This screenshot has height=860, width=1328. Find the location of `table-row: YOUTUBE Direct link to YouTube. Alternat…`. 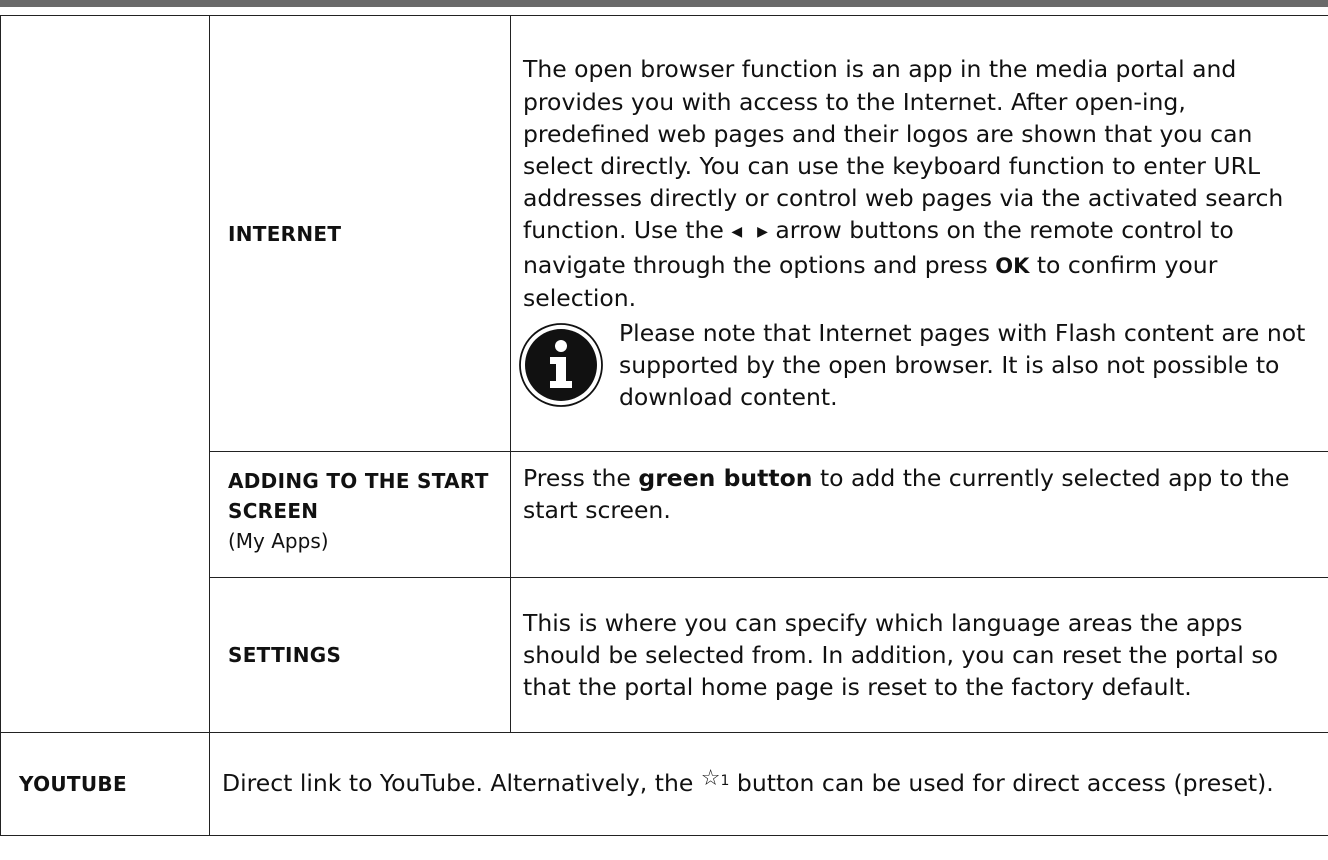

table-row: YOUTUBE Direct link to YouTube. Alternat… is located at coordinates (664, 784).